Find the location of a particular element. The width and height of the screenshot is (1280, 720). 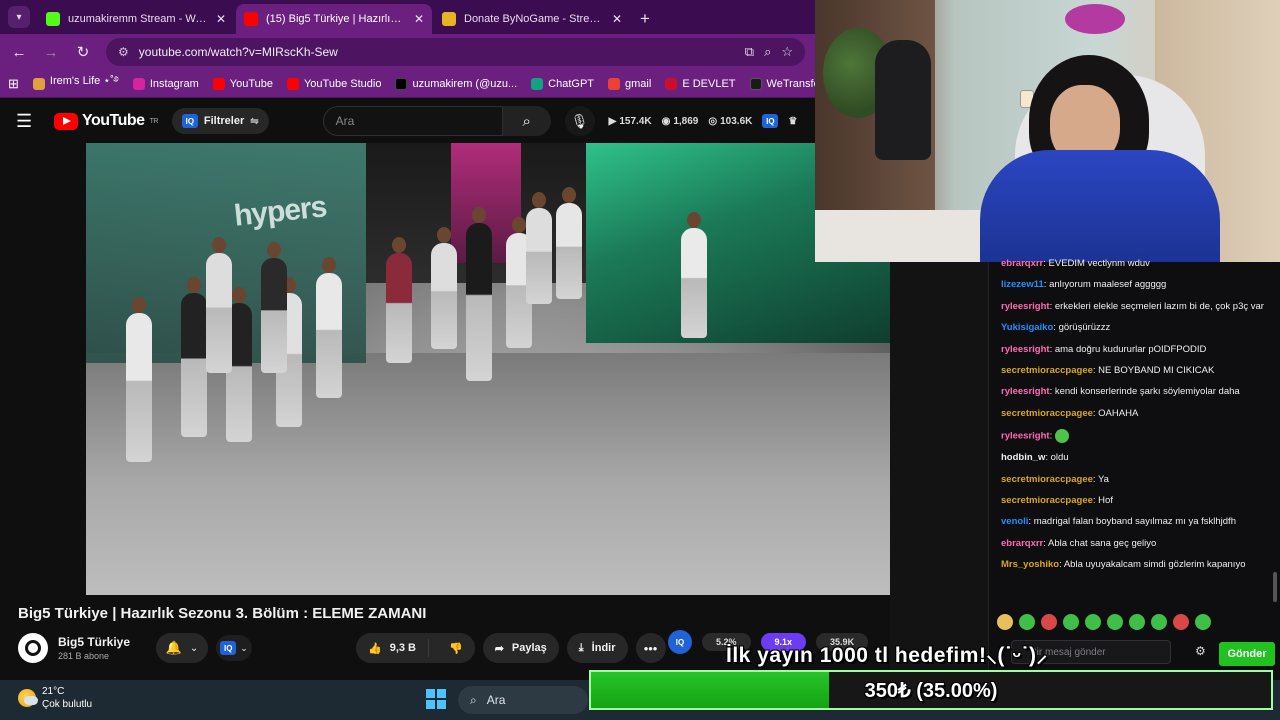

bookmark-label: YouTube Studio is located at coordinates (342, 83).